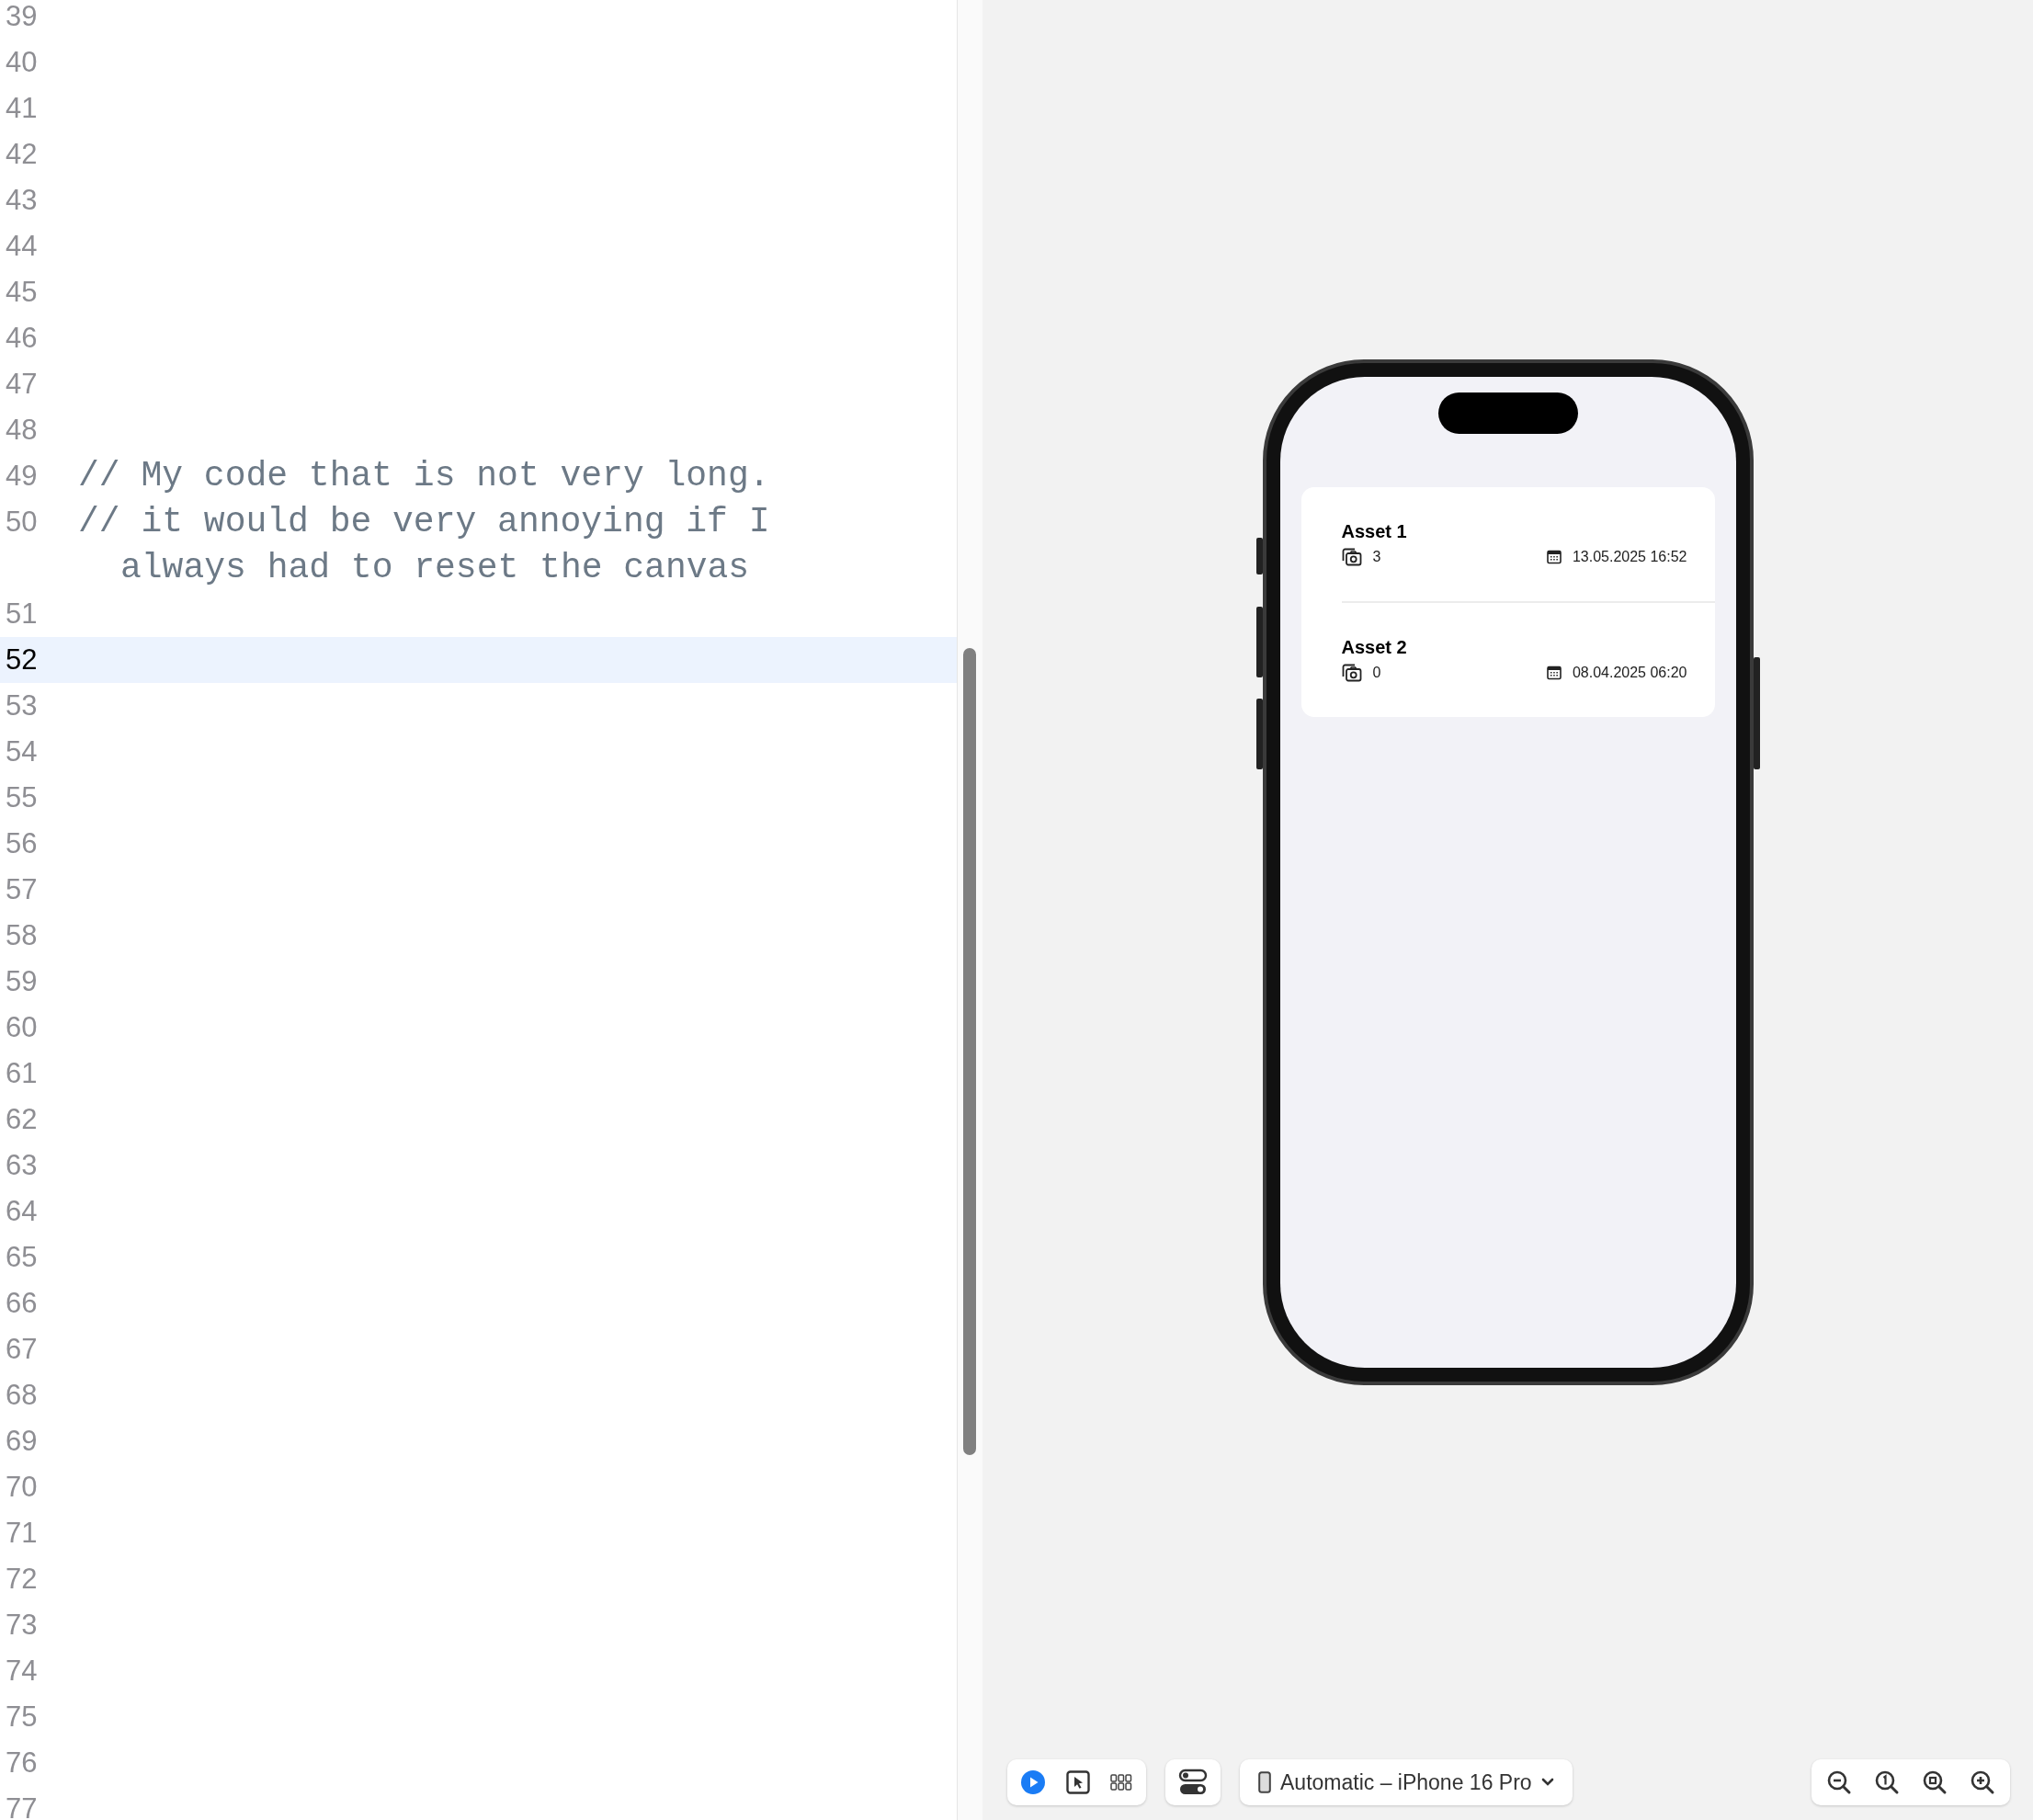 The height and width of the screenshot is (1820, 2033). I want to click on asset-date: 08.04.2025 06:20, so click(1629, 673).